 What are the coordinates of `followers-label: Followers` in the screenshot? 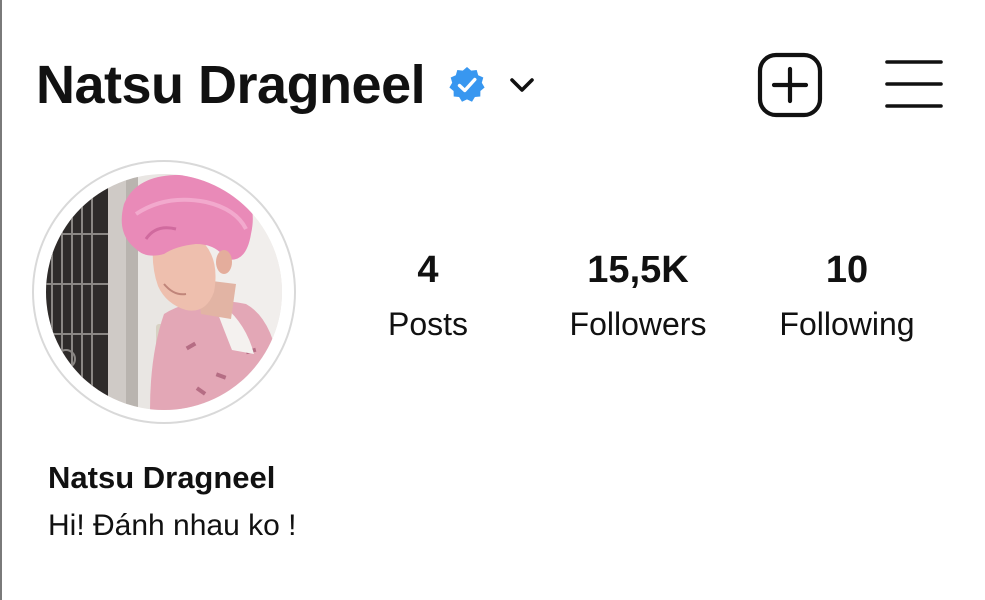 It's located at (638, 324).